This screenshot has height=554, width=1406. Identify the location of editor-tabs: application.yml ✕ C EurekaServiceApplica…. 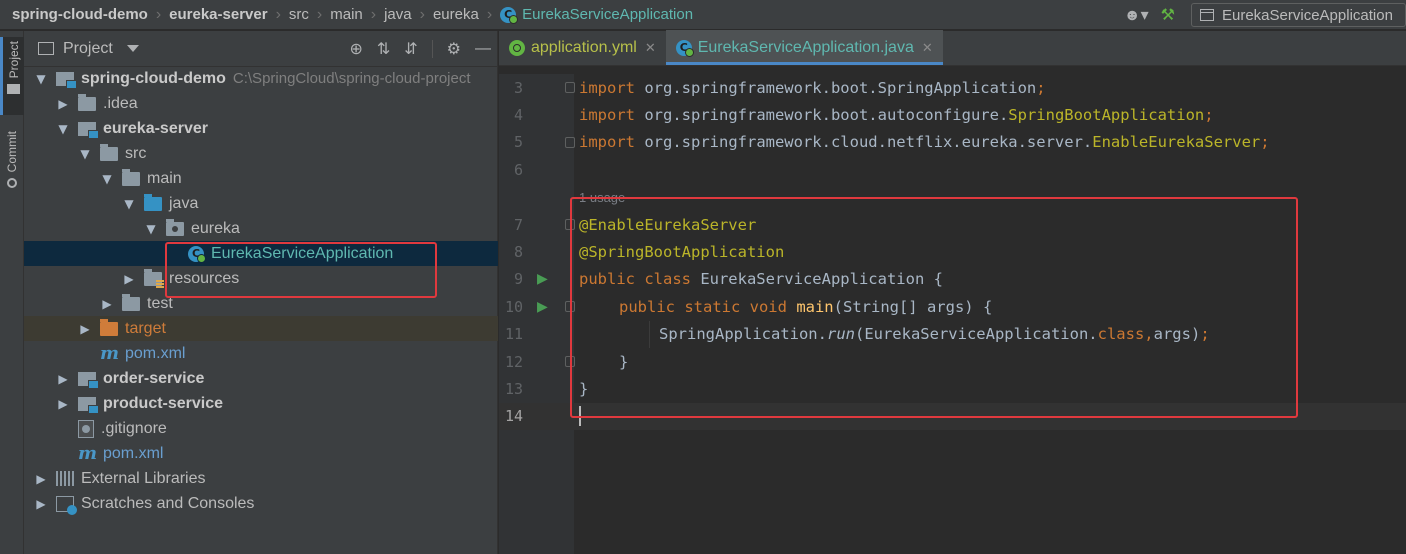
(952, 48).